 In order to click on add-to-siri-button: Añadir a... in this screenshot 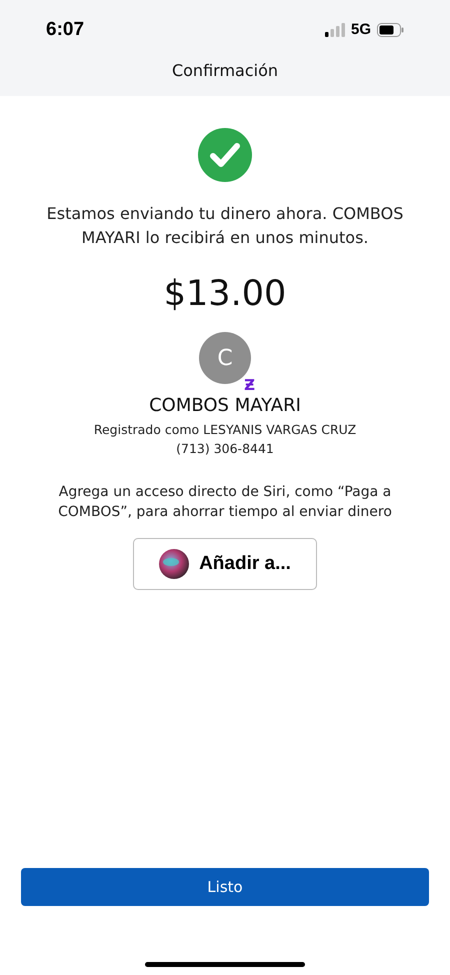, I will do `click(225, 564)`.